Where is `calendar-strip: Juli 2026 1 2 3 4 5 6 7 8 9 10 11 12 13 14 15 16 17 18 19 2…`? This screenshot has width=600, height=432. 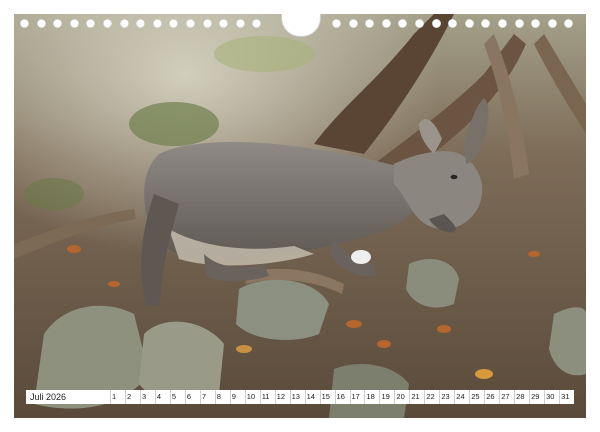
calendar-strip: Juli 2026 1 2 3 4 5 6 7 8 9 10 11 12 13 14 15 16 17 18 19 2… is located at coordinates (300, 397).